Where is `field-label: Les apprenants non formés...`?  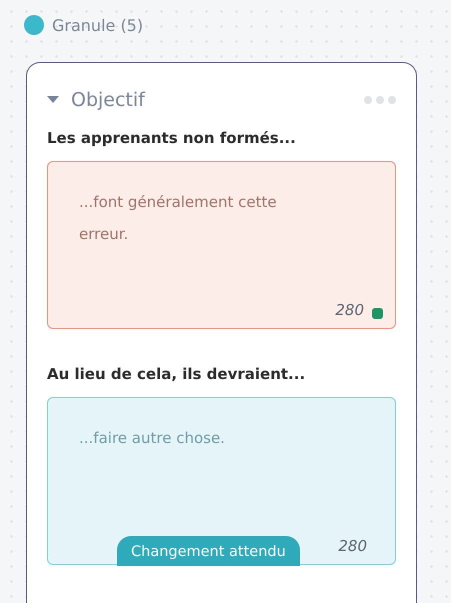
field-label: Les apprenants non formés... is located at coordinates (172, 138).